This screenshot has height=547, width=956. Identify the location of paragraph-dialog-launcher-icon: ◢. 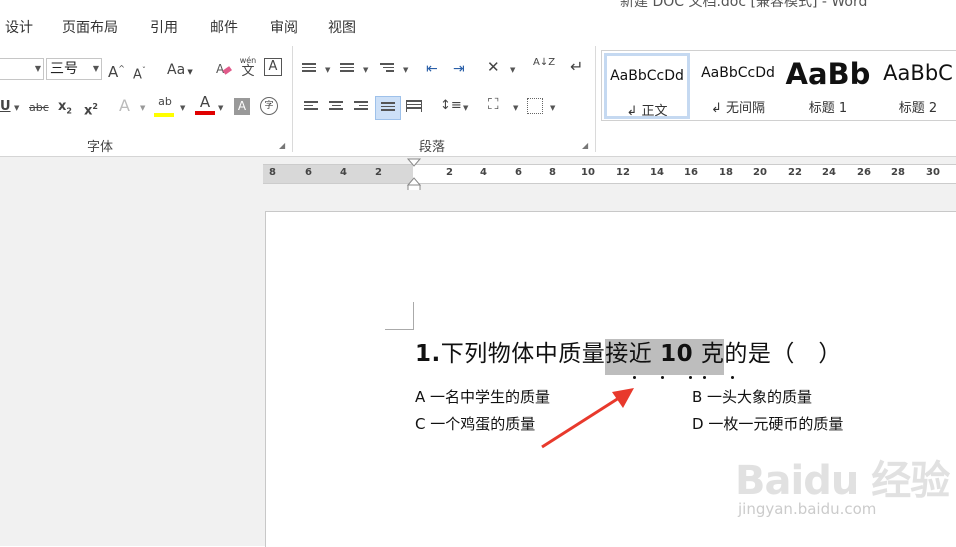
(585, 145).